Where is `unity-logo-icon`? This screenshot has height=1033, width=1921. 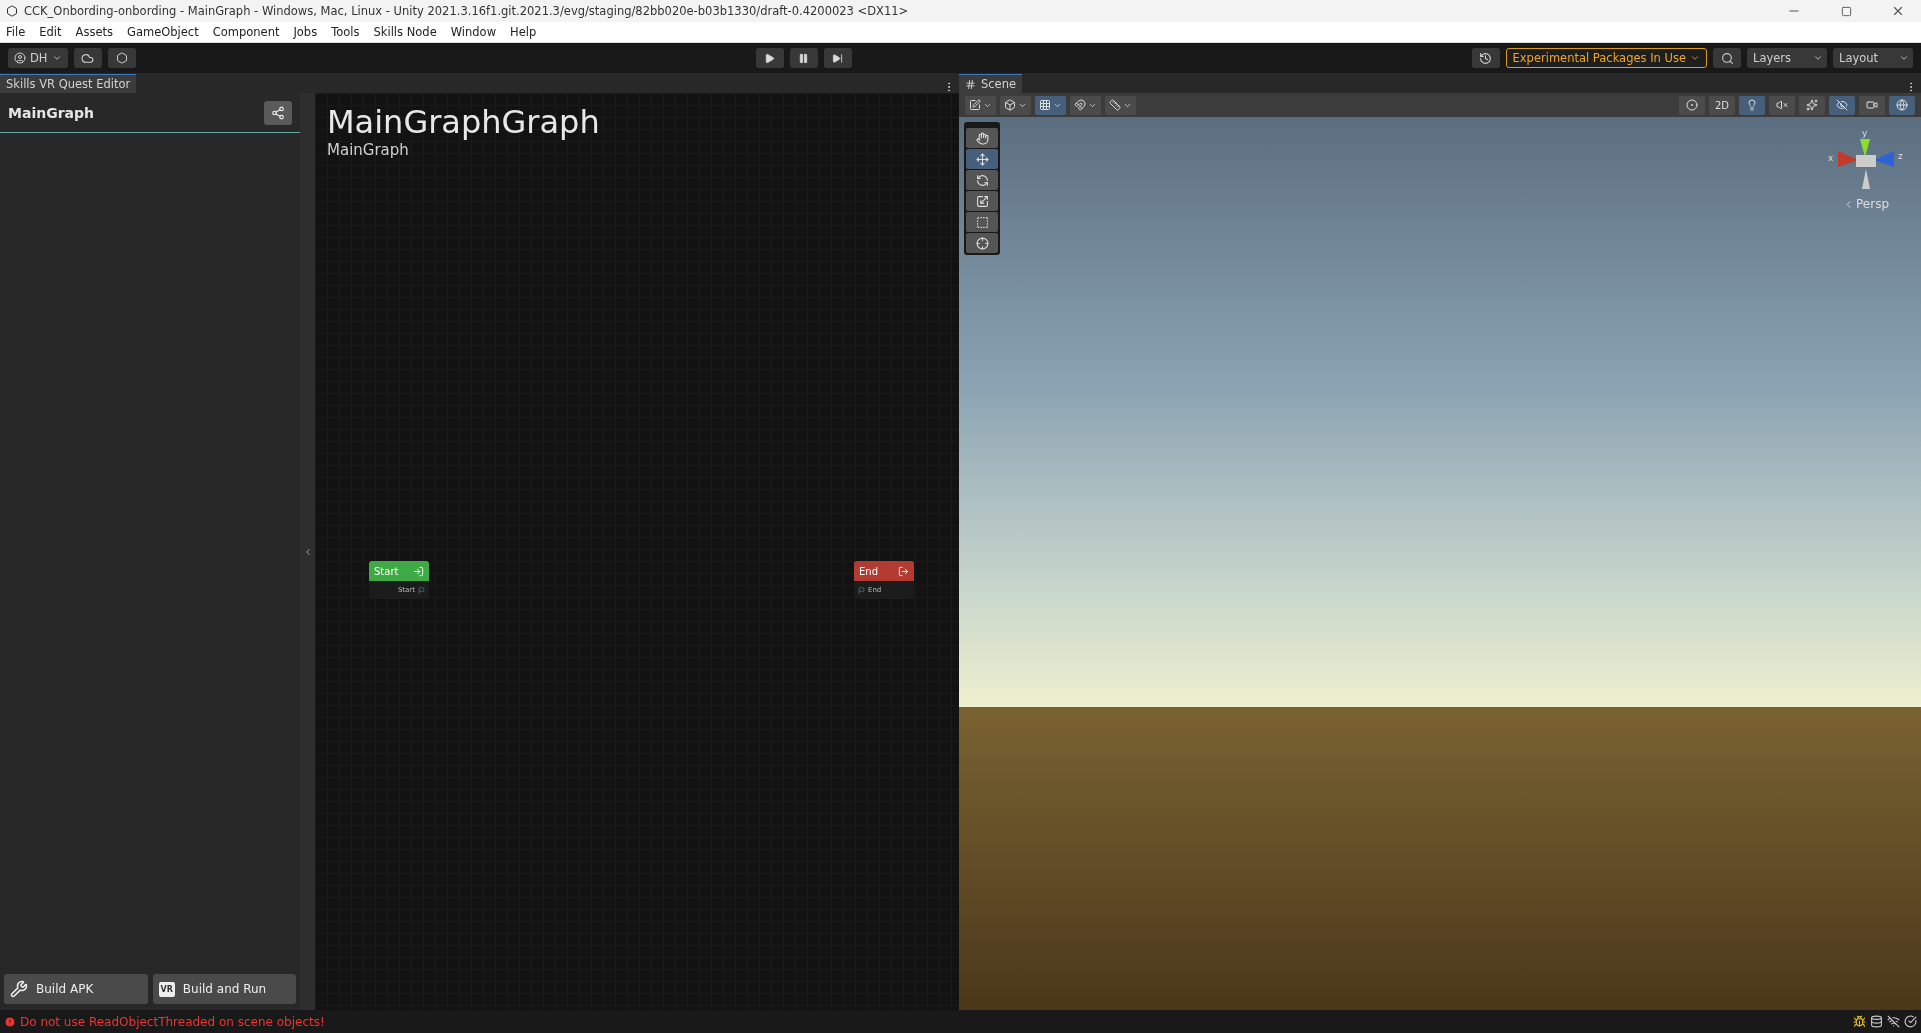
unity-logo-icon is located at coordinates (12, 11).